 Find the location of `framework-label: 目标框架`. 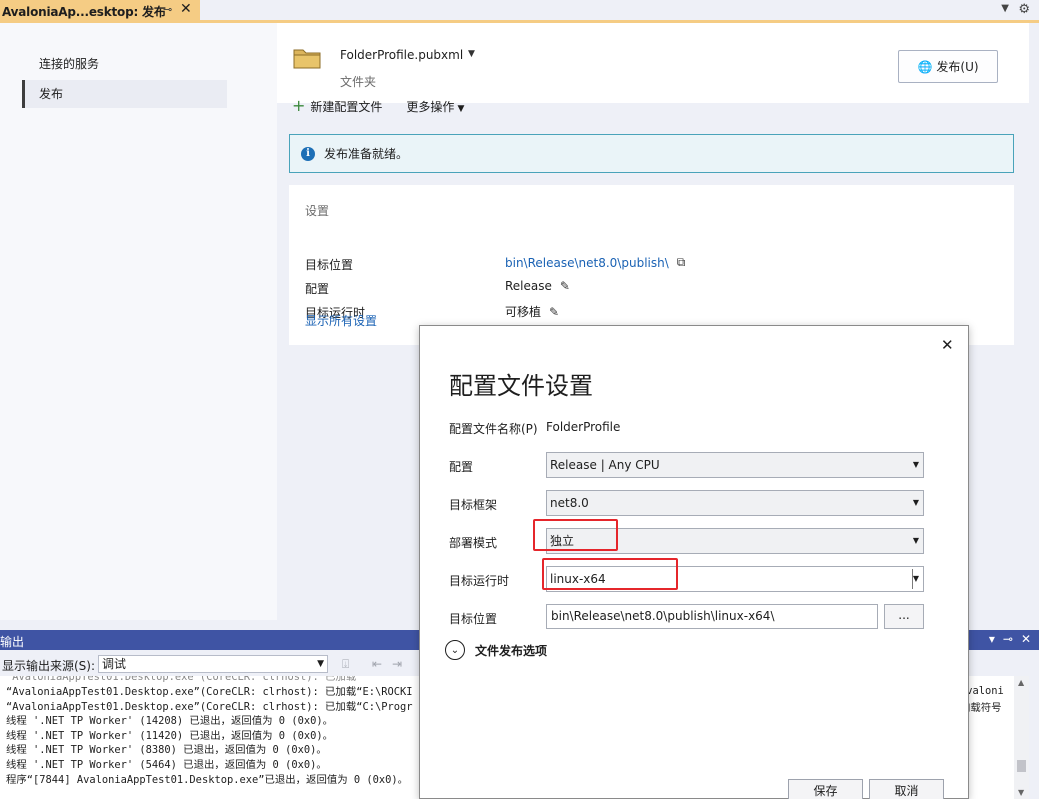

framework-label: 目标框架 is located at coordinates (473, 505).